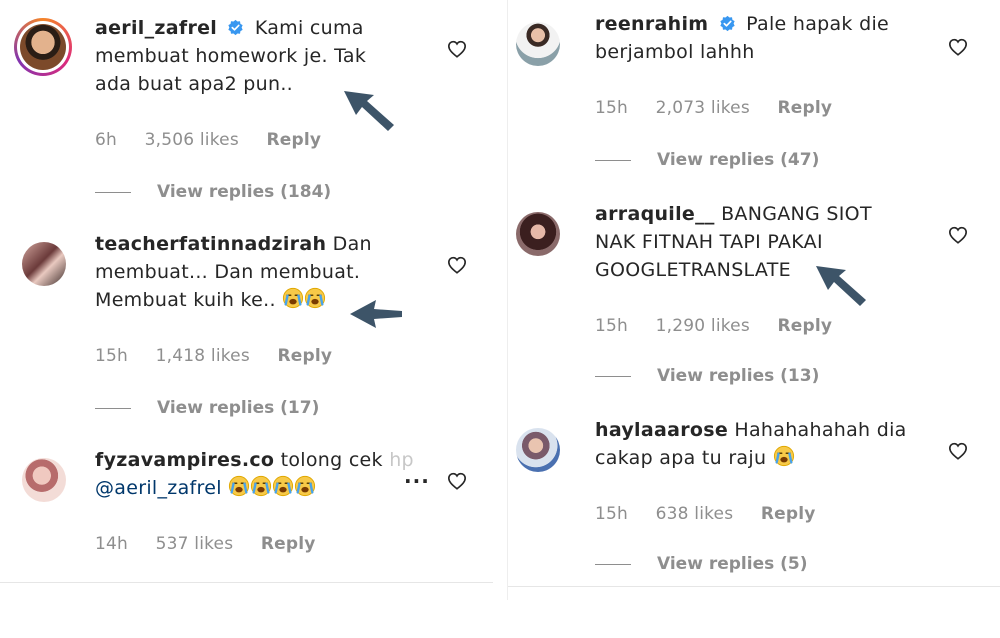 The width and height of the screenshot is (1000, 638). What do you see at coordinates (194, 84) in the screenshot?
I see `comment-text-line: ada buat apa2 pun..` at bounding box center [194, 84].